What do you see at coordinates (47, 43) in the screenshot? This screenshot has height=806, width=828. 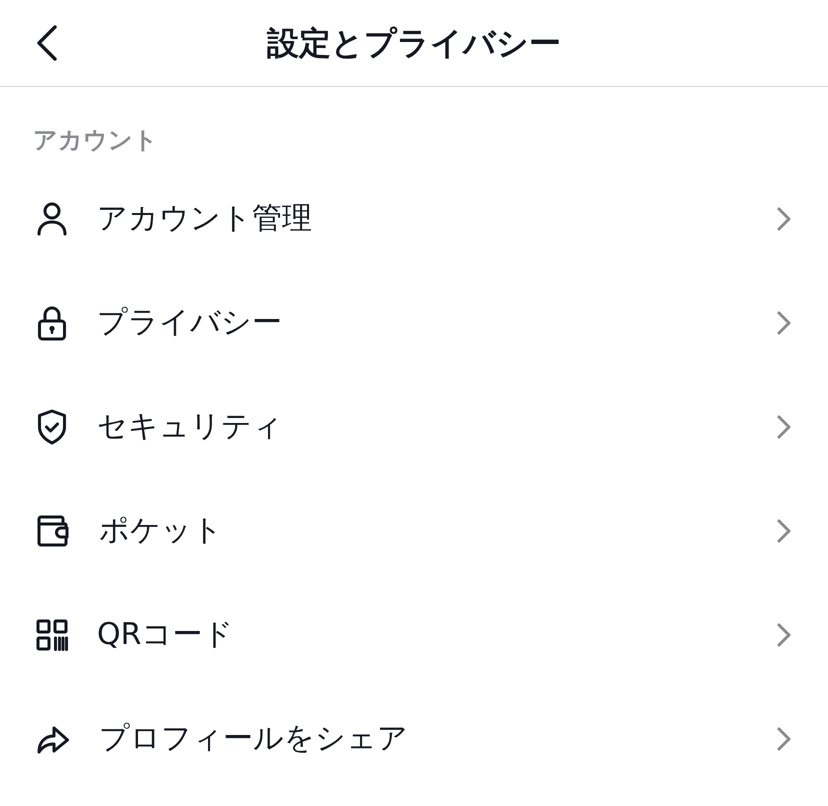 I see `back-icon` at bounding box center [47, 43].